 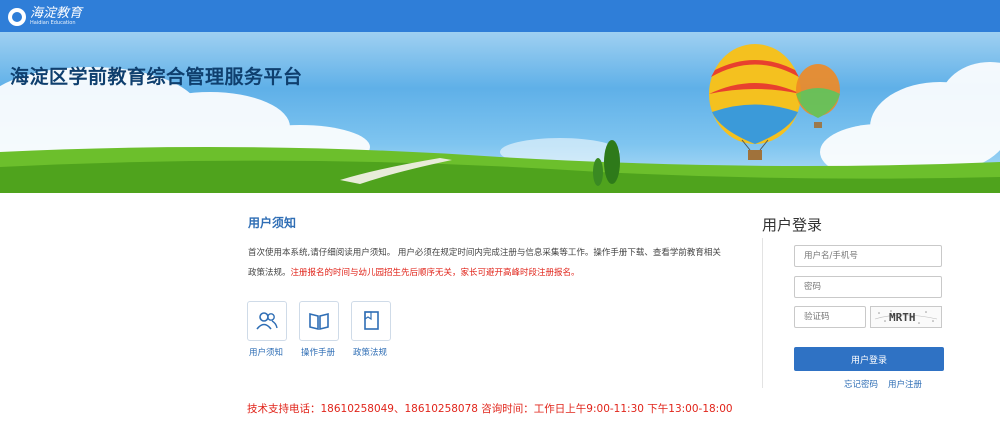 I want to click on user-notice-button, so click(x=267, y=321).